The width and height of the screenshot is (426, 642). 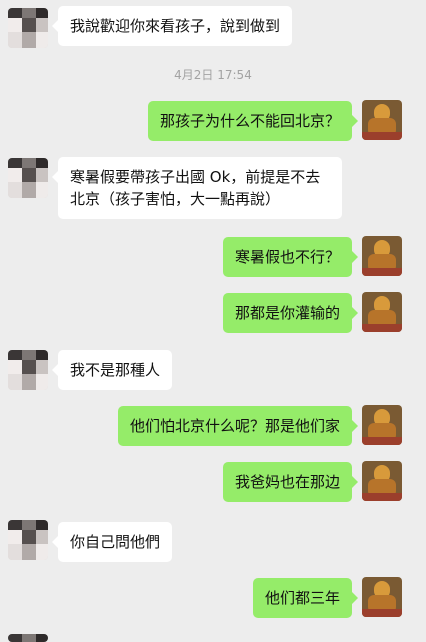 What do you see at coordinates (112, 370) in the screenshot?
I see `message-bubble-incoming: 我不是那種人` at bounding box center [112, 370].